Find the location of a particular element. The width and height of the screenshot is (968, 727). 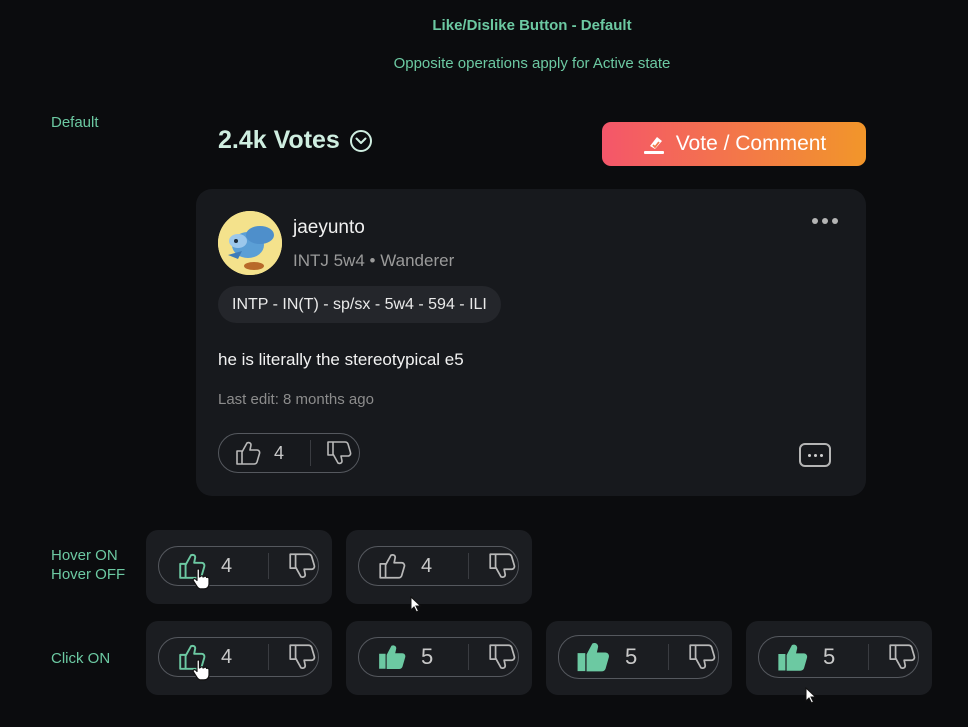

username: jaeyunto is located at coordinates (329, 228).